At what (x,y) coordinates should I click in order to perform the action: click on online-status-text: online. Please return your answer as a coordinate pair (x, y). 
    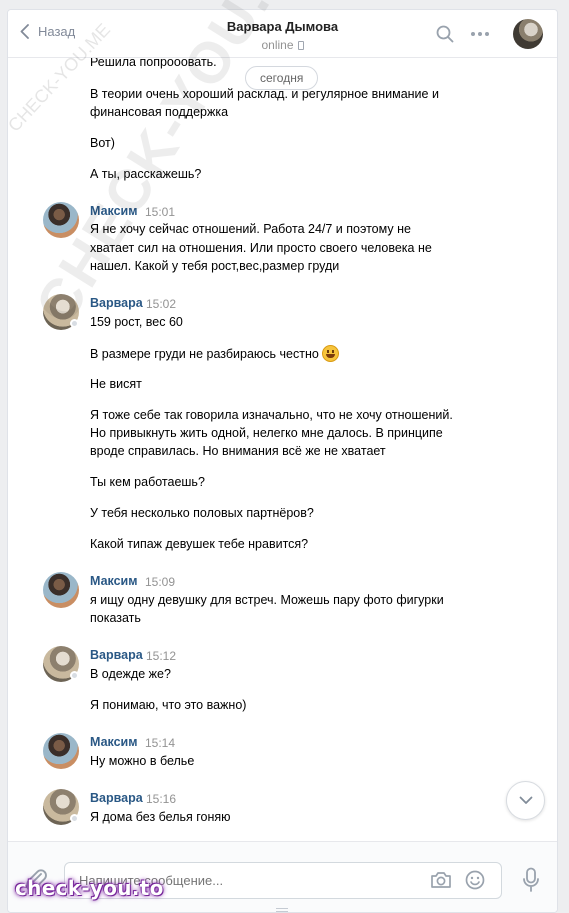
    Looking at the image, I should click on (277, 45).